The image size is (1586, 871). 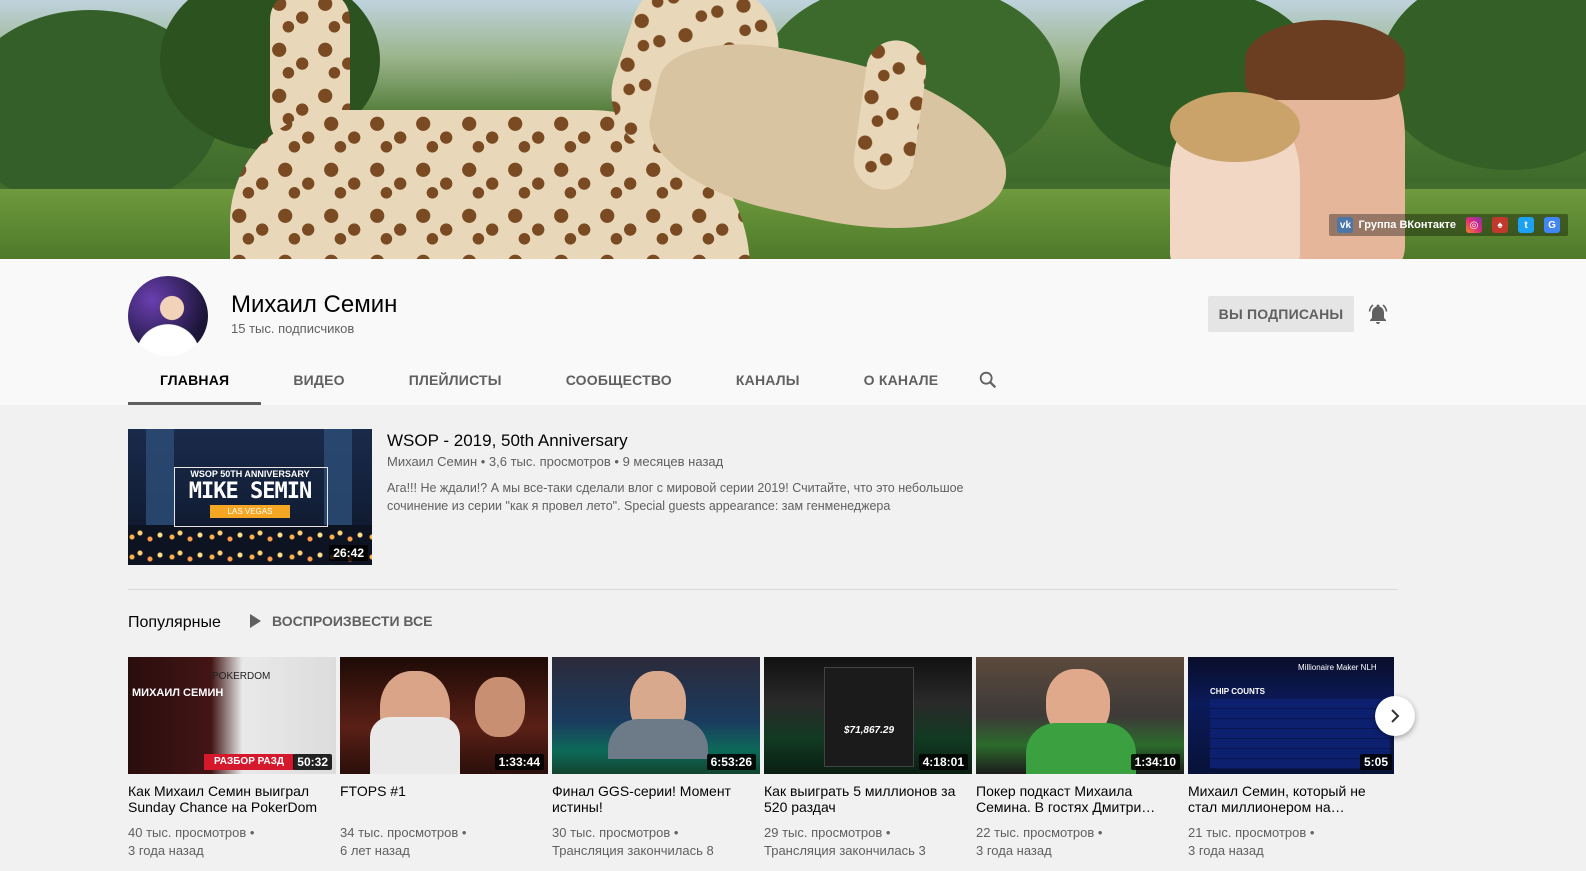 What do you see at coordinates (250, 511) in the screenshot?
I see `thumbnail-caption: LAS VEGAS` at bounding box center [250, 511].